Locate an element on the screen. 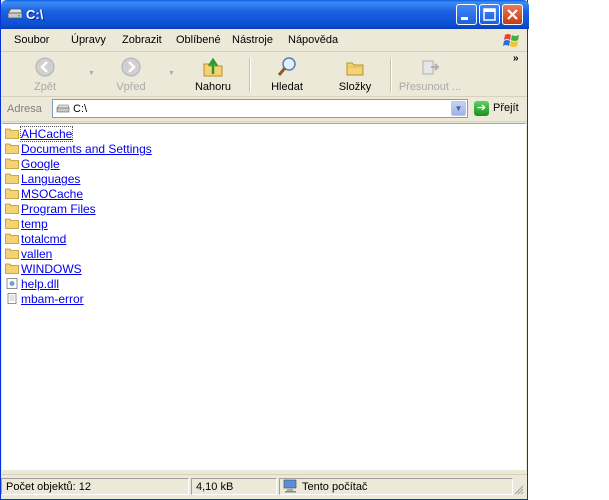 The image size is (609, 500). back-arrow-icon is located at coordinates (45, 67).